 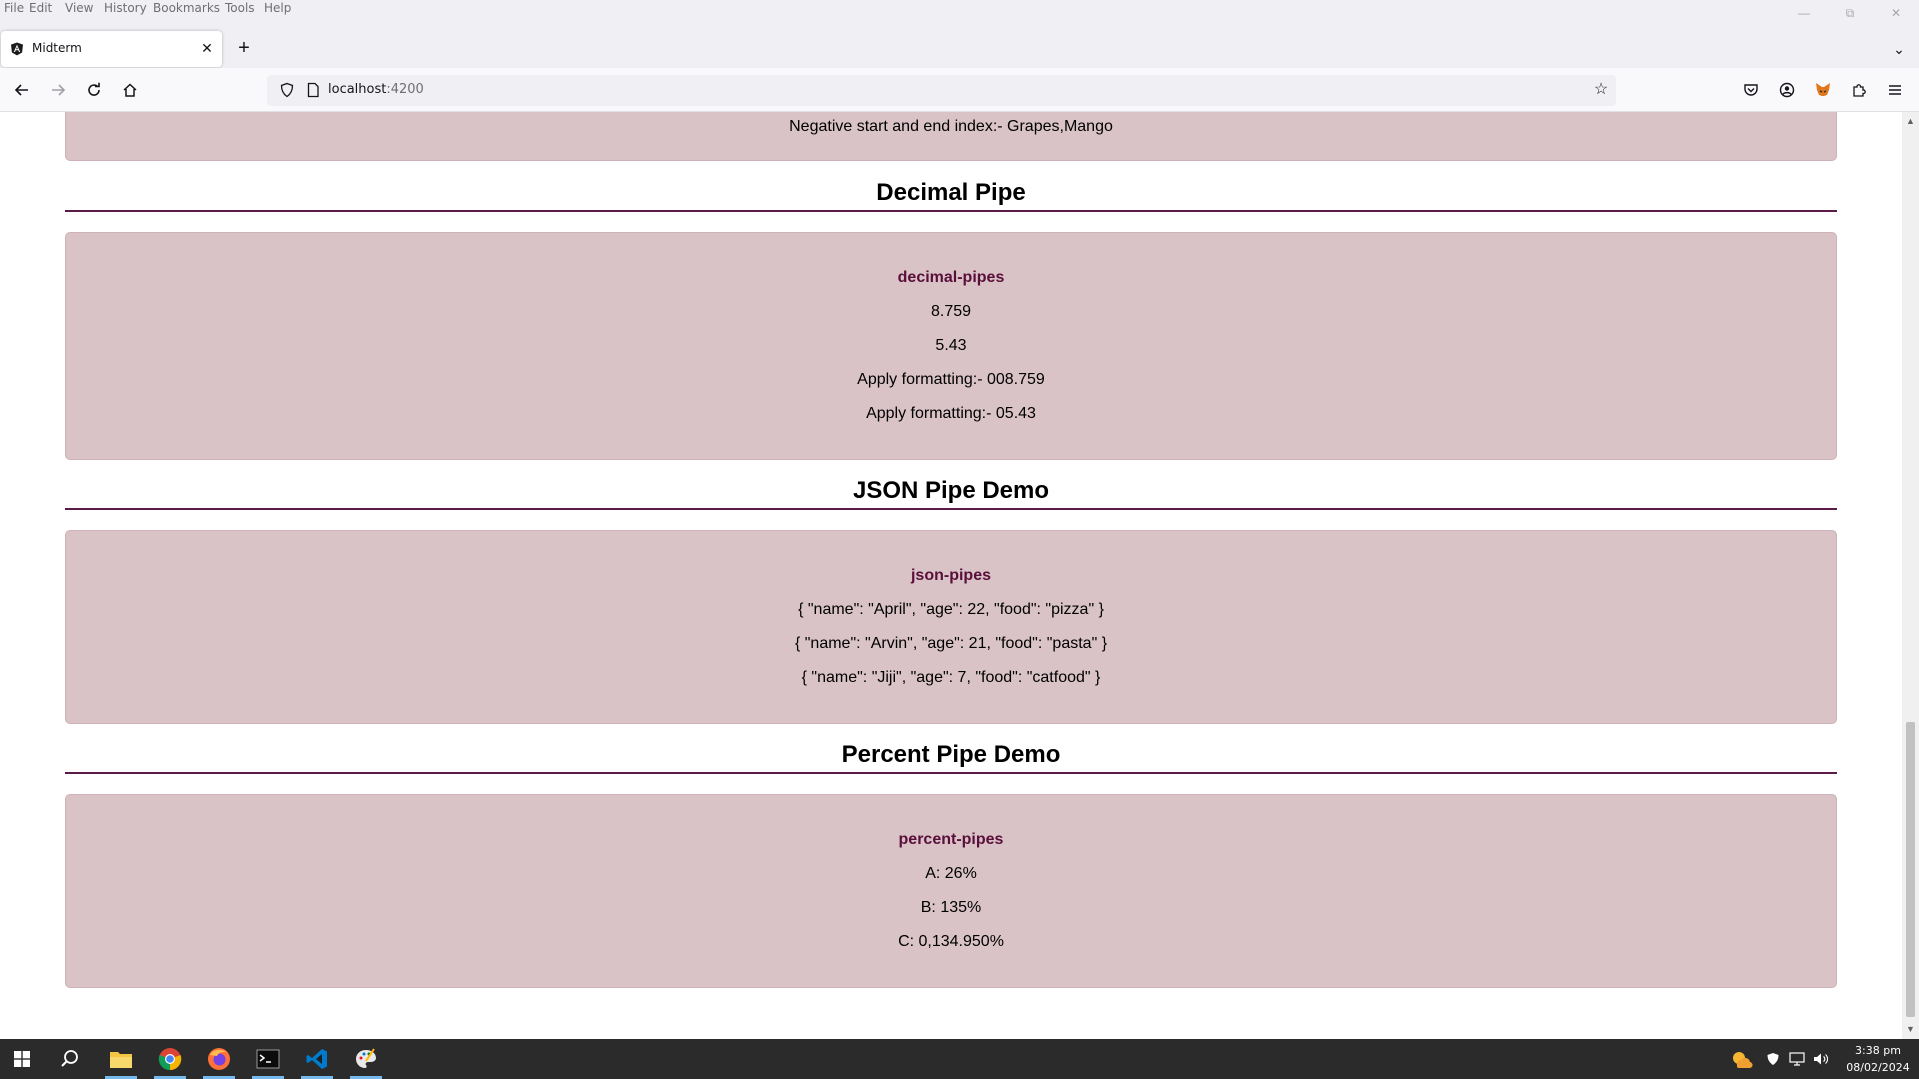 I want to click on search-icon, so click(x=70, y=1059).